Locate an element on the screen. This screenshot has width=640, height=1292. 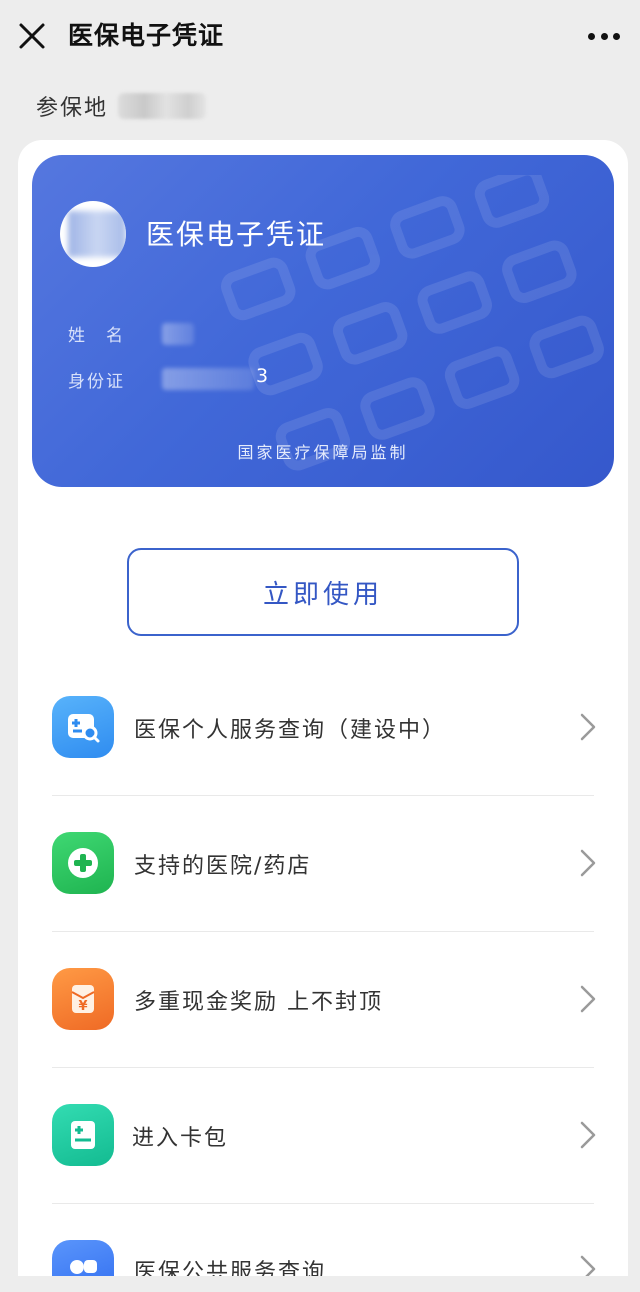
insured-location-value-redacted is located at coordinates (162, 106).